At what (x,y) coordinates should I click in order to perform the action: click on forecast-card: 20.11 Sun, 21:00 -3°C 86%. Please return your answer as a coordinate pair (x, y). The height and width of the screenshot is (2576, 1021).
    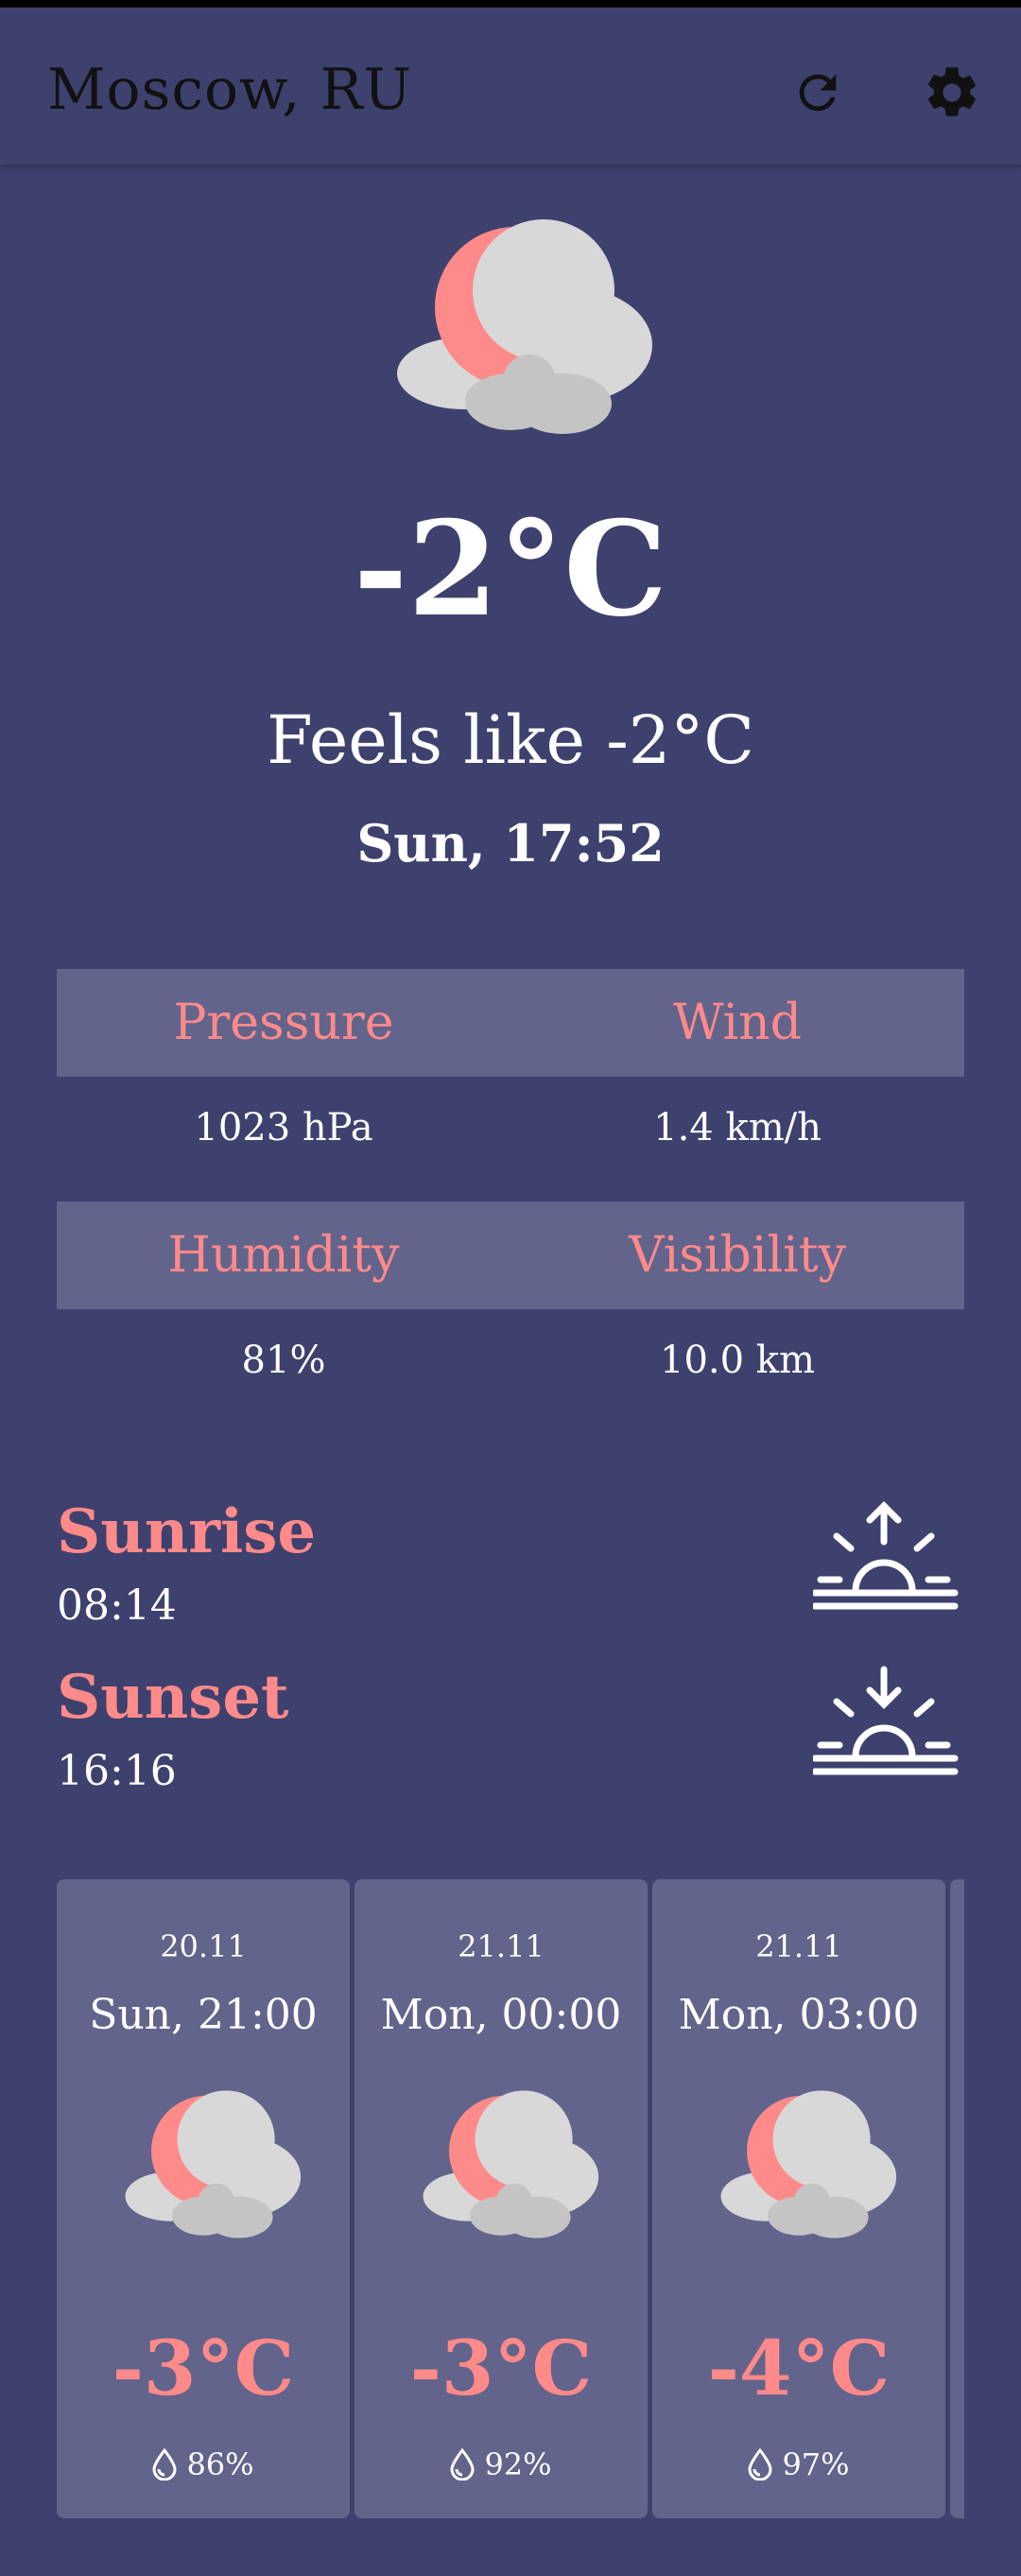
    Looking at the image, I should click on (203, 2199).